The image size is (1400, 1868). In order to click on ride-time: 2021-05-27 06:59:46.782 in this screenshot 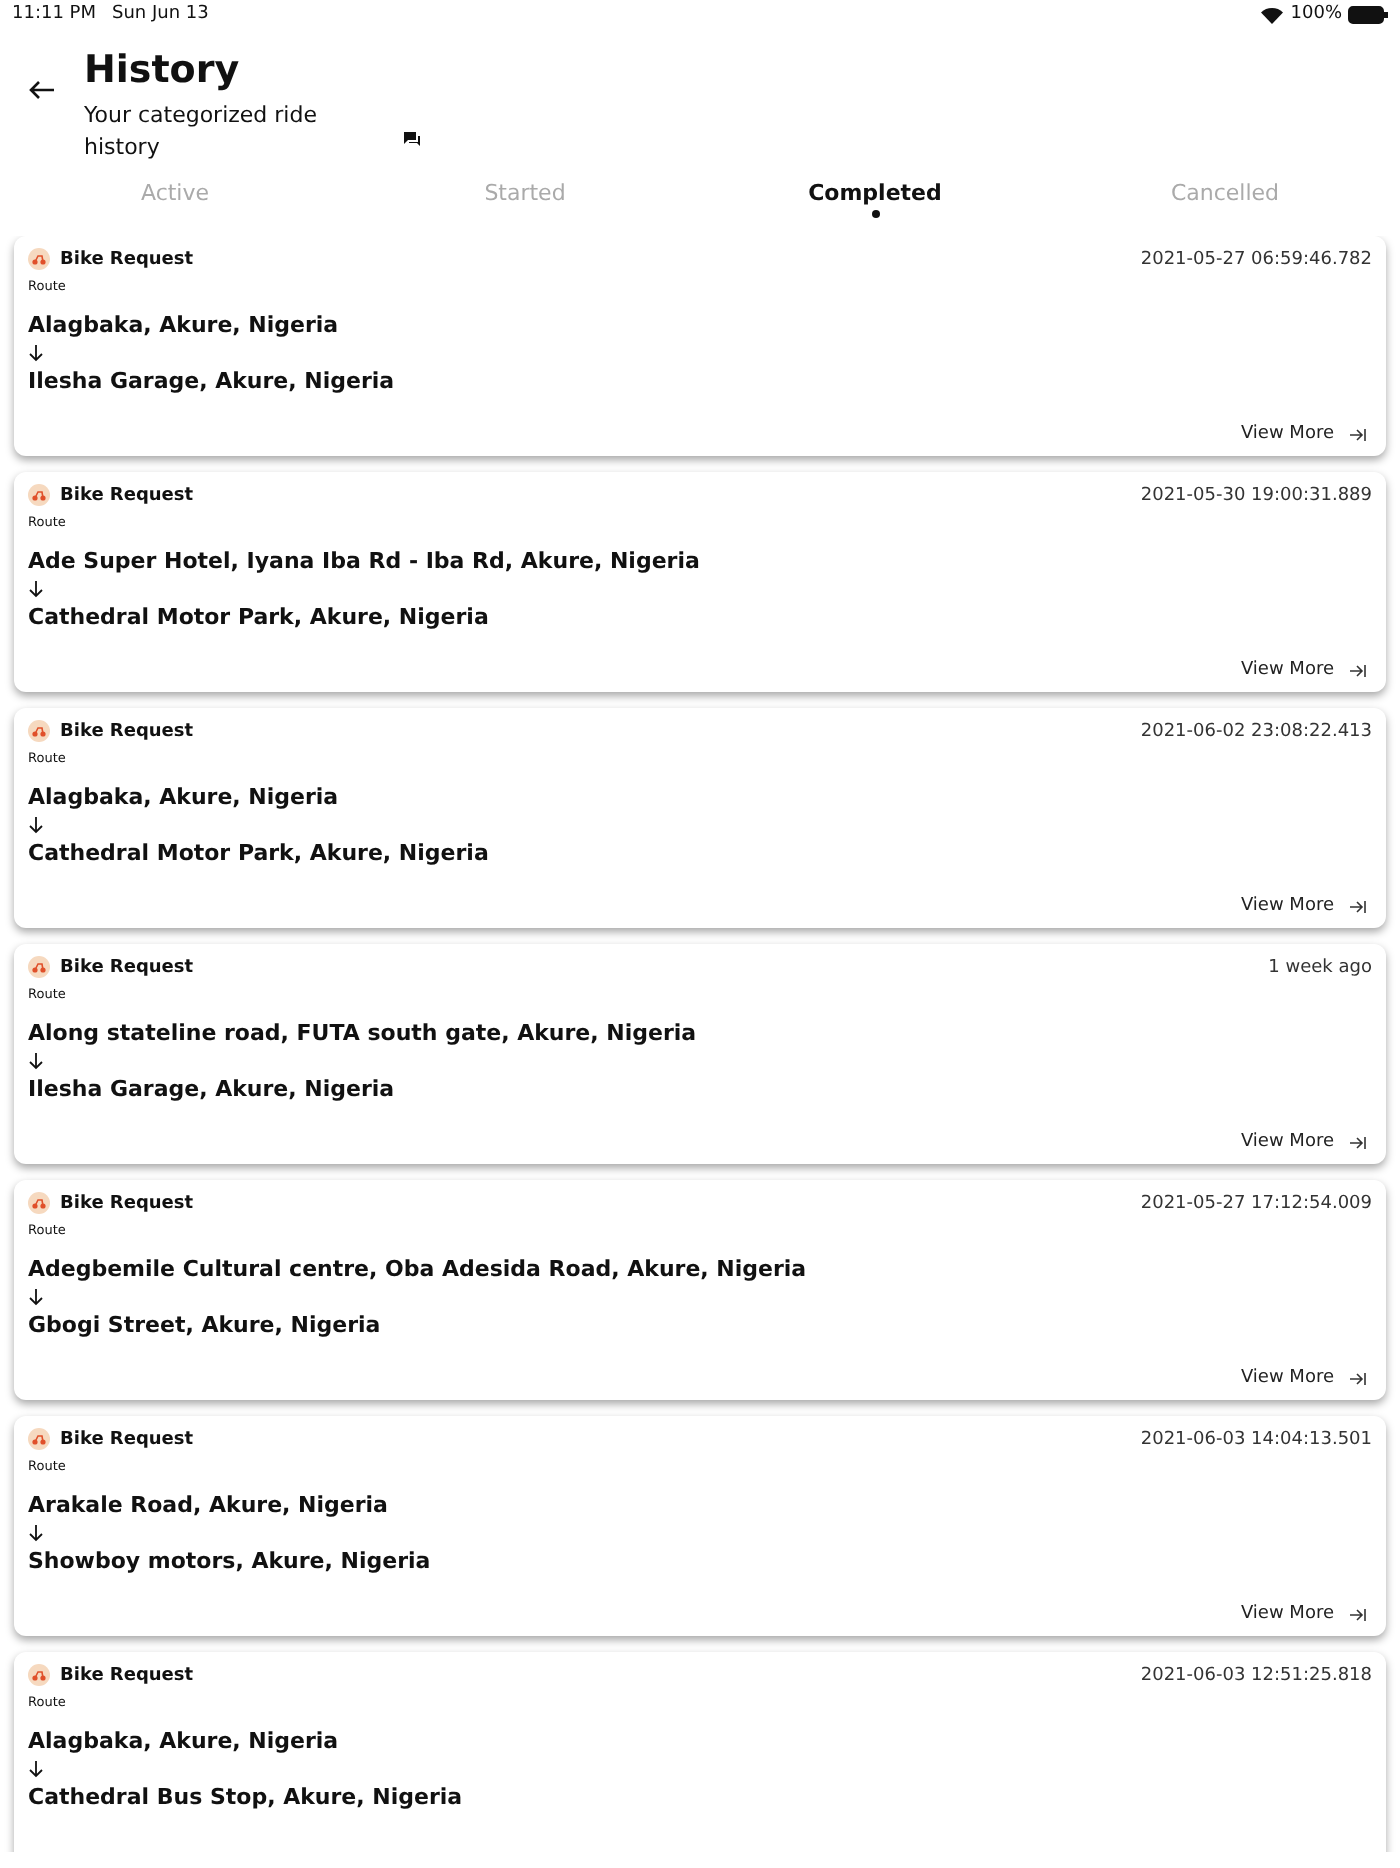, I will do `click(1256, 259)`.